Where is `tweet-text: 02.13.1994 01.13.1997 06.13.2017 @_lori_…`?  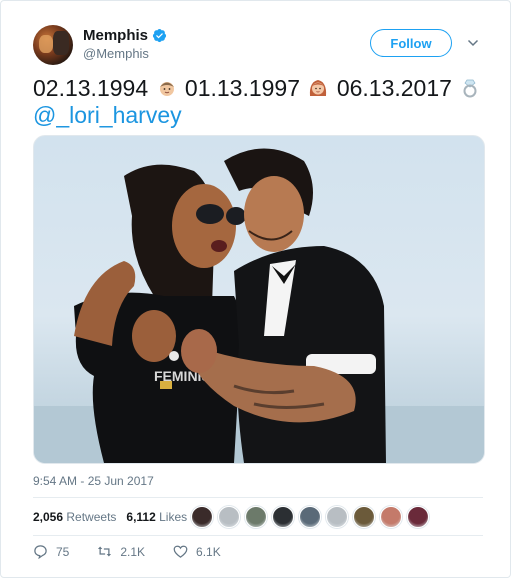 tweet-text: 02.13.1994 01.13.1997 06.13.2017 @_lori_… is located at coordinates (258, 102).